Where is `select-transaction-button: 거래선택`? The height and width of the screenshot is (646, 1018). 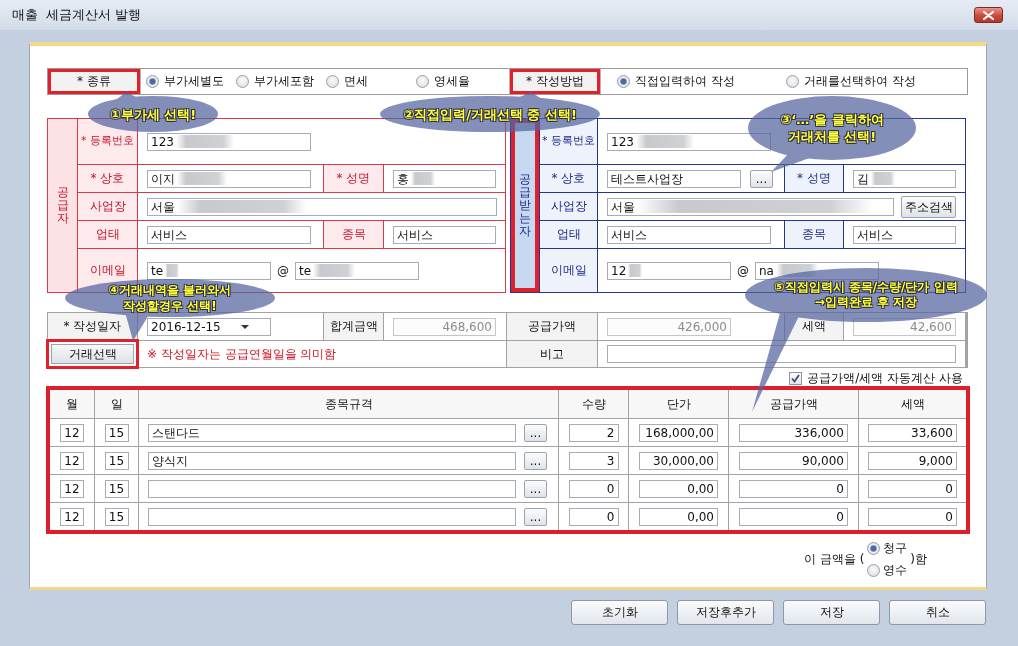
select-transaction-button: 거래선택 is located at coordinates (92, 354).